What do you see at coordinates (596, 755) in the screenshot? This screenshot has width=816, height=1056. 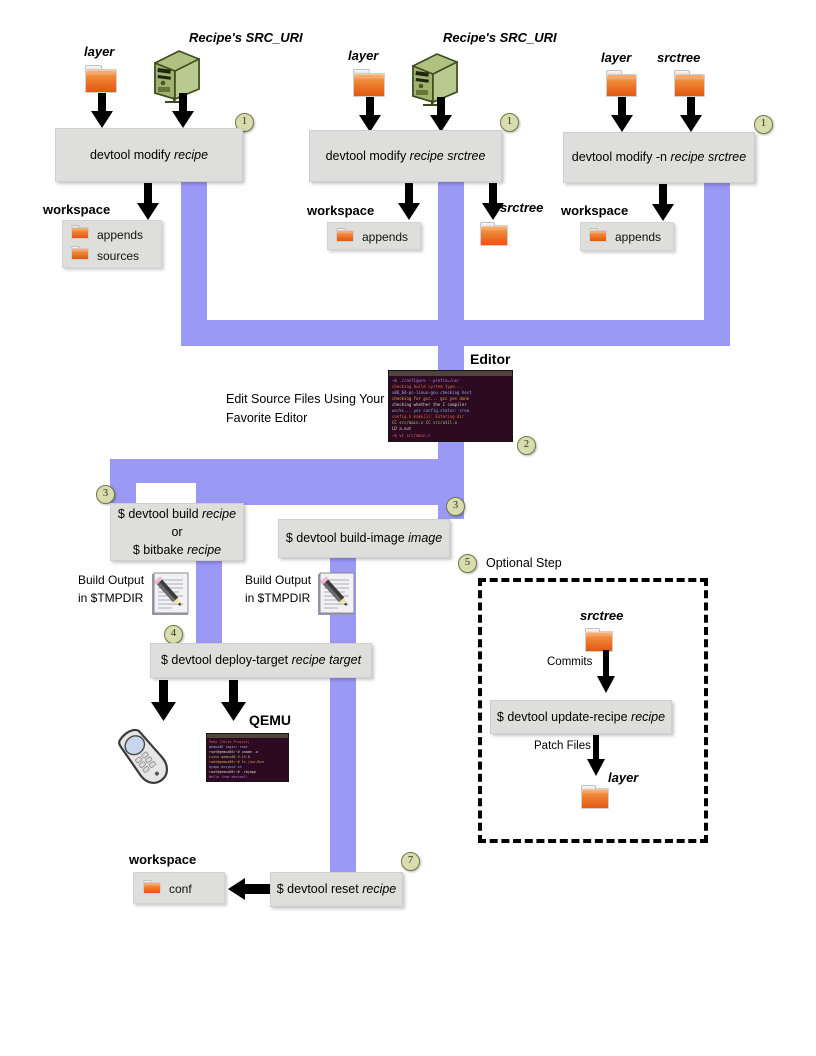 I see `patch-files-arrow` at bounding box center [596, 755].